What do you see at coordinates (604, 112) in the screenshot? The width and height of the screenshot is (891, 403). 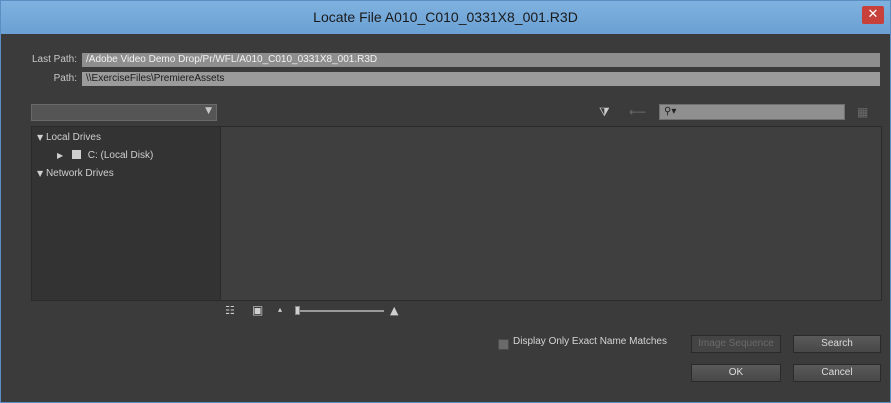 I see `filter-icon: ⧩` at bounding box center [604, 112].